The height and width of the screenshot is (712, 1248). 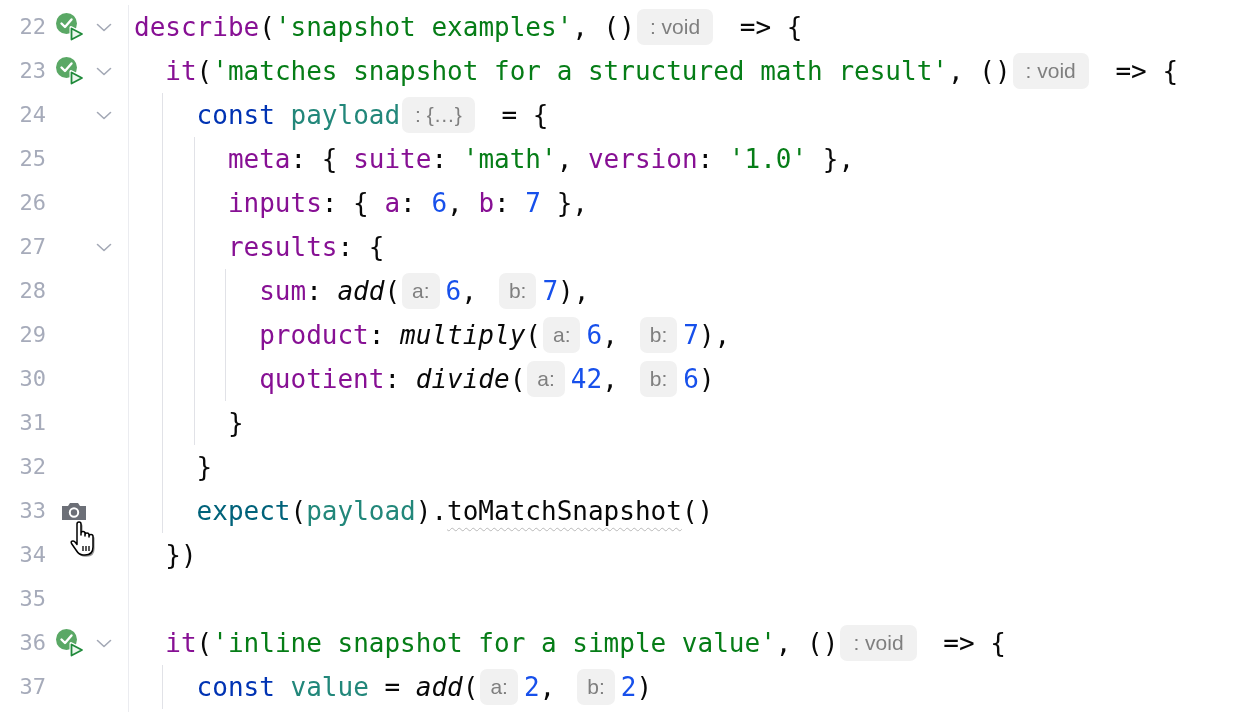 I want to click on code-text: 2), so click(x=636, y=687).